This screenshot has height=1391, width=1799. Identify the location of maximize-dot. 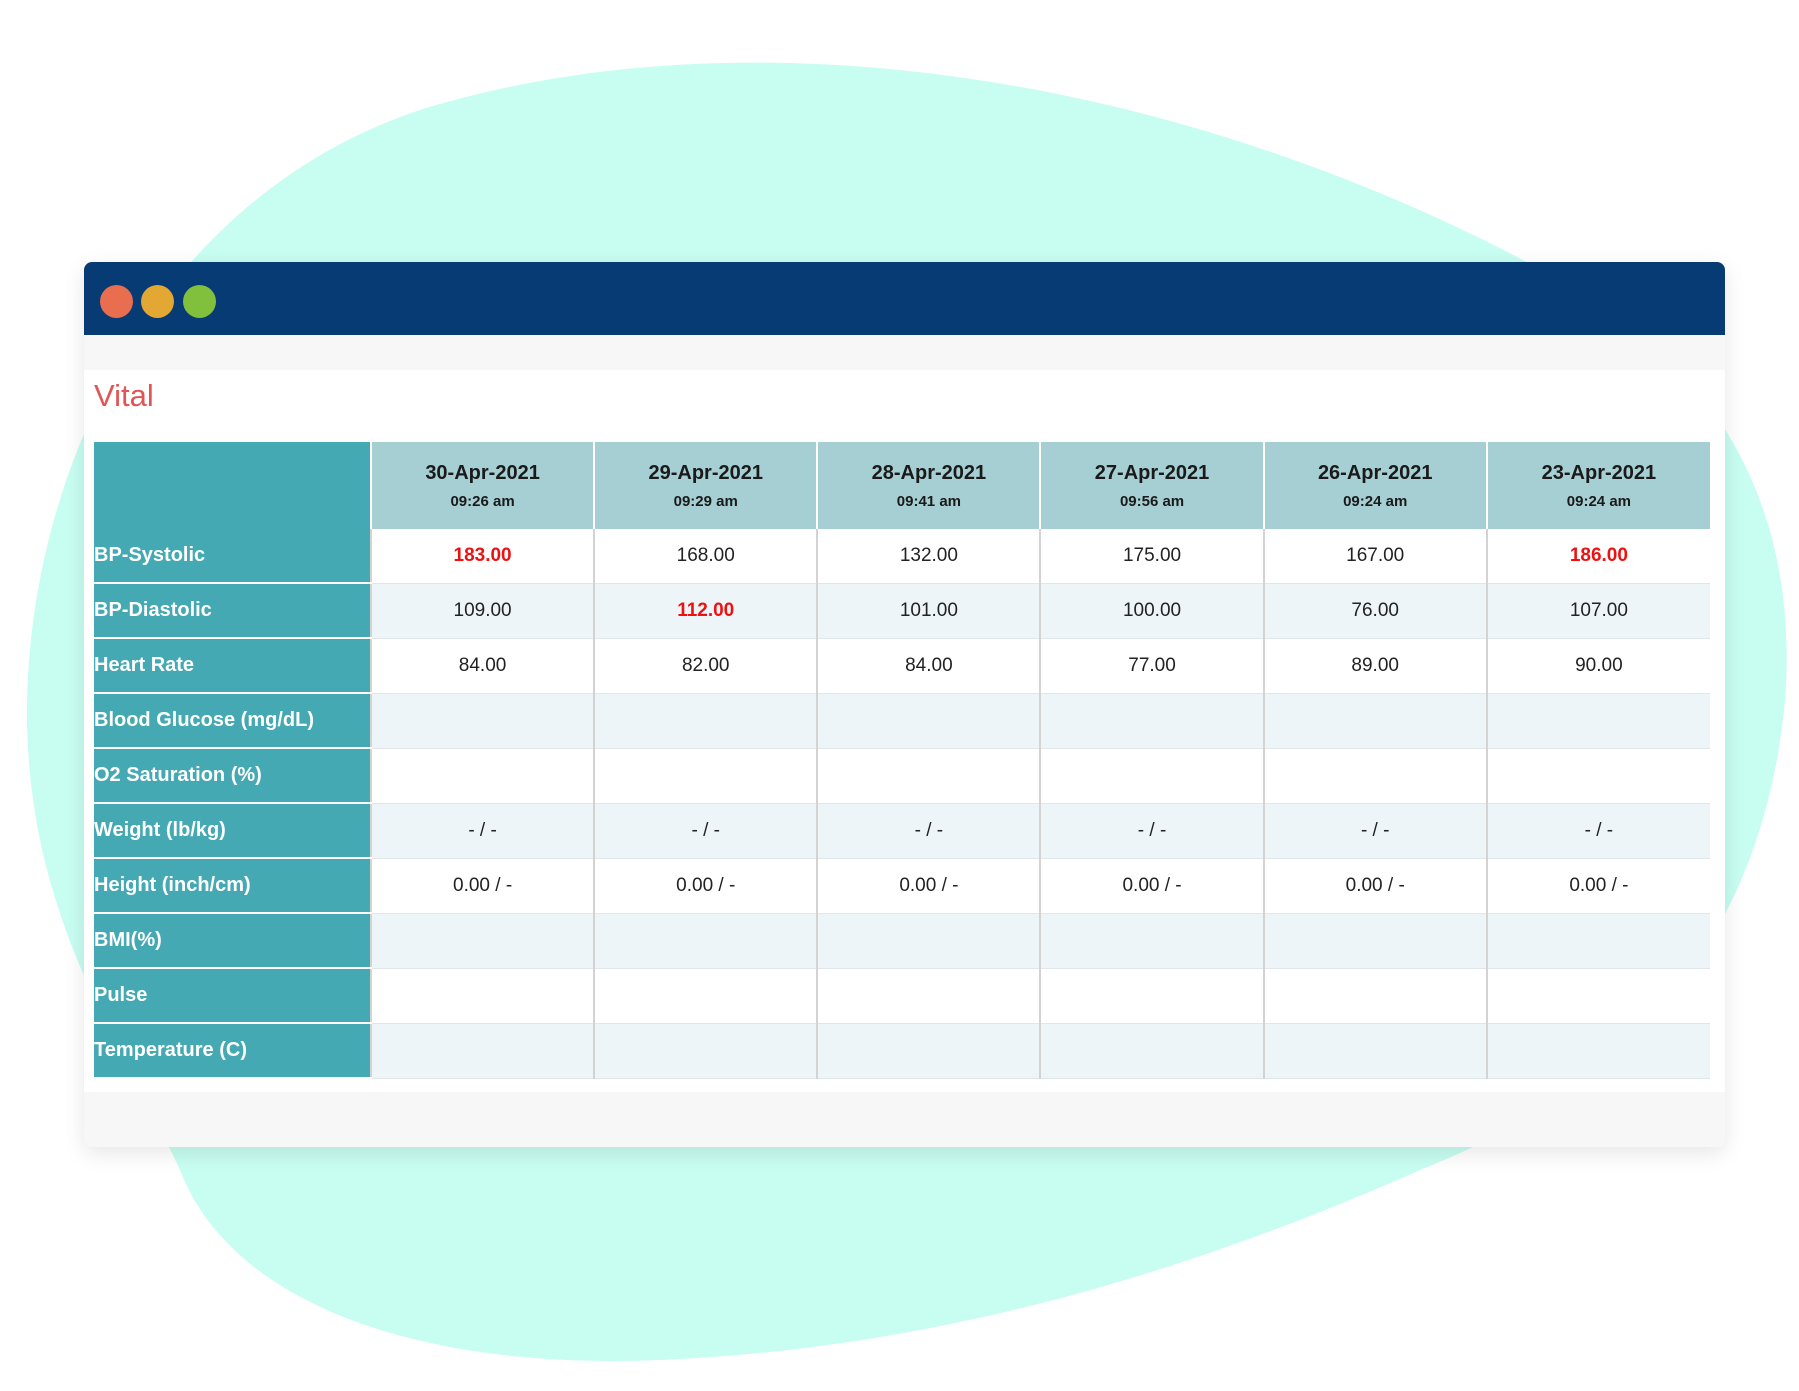
(199, 301).